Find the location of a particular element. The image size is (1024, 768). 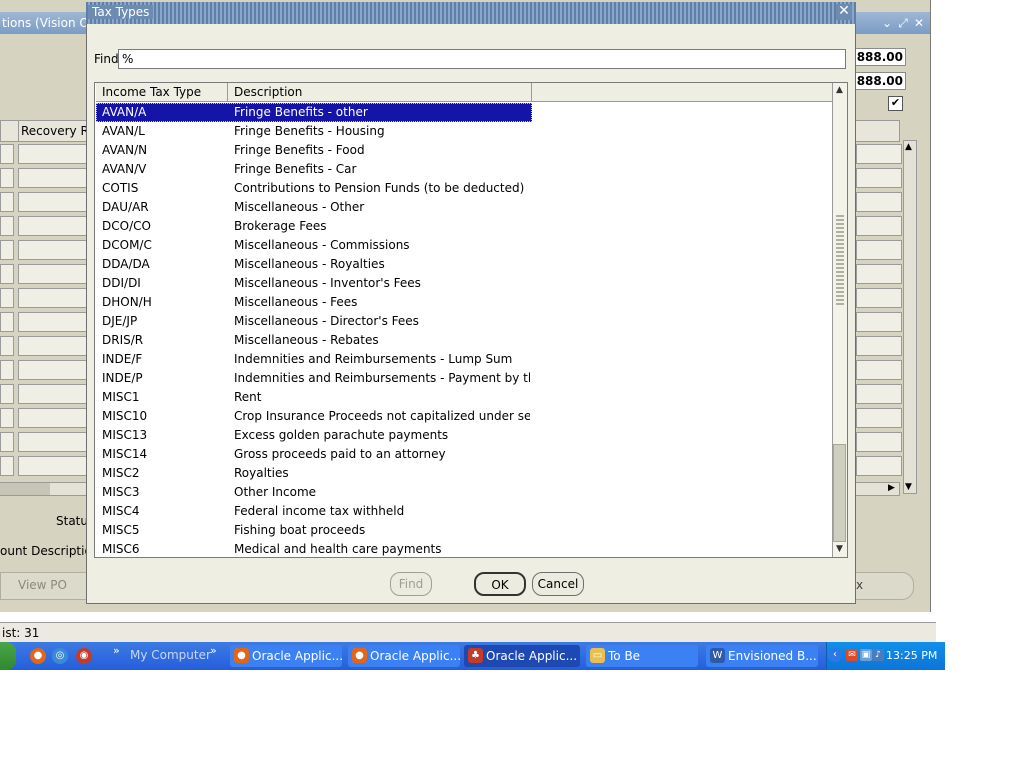

list-item: MISC14 Gross proceeds paid to an attorney is located at coordinates (314, 454).